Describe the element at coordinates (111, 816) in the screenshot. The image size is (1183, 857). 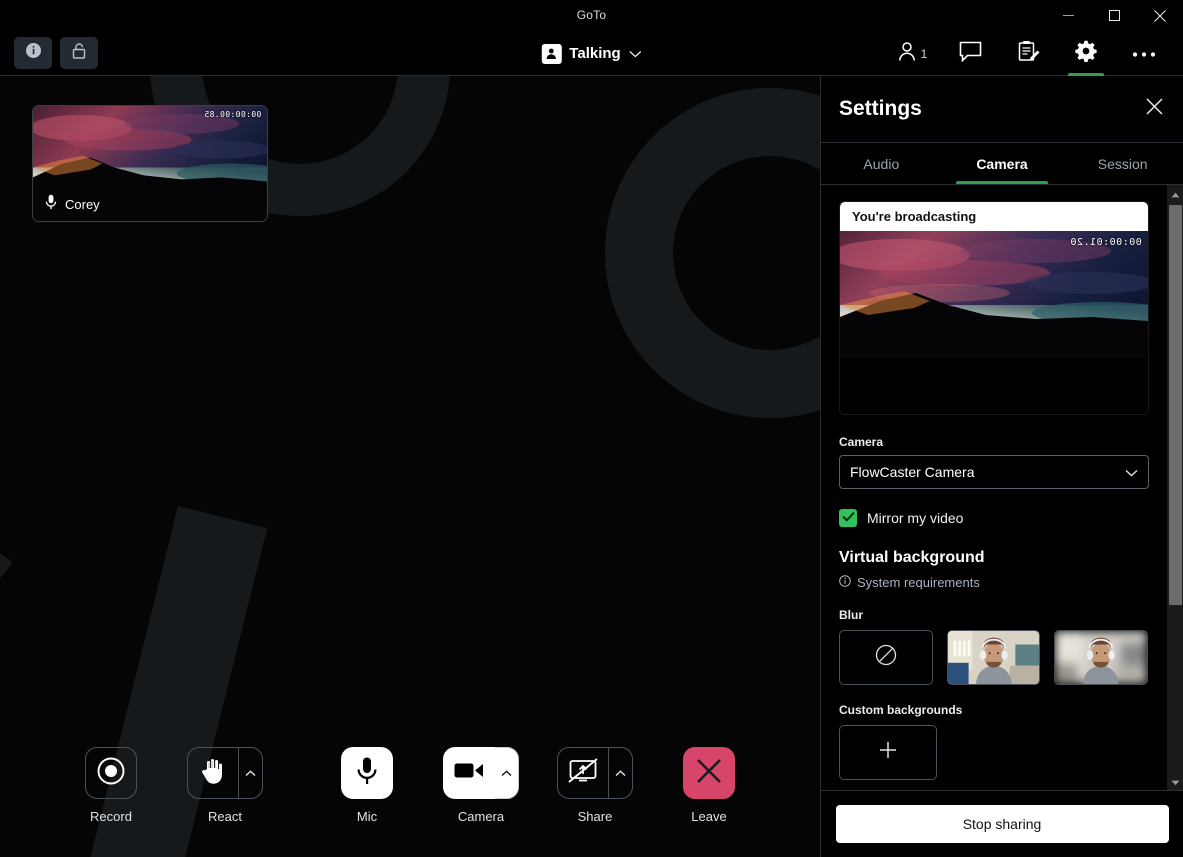
I see `control-label-record: Record` at that location.